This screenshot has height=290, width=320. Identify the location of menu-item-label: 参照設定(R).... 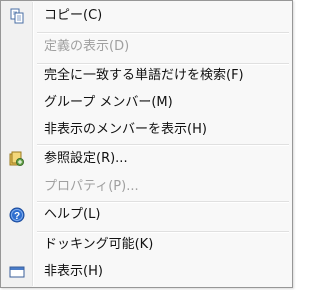
(86, 158).